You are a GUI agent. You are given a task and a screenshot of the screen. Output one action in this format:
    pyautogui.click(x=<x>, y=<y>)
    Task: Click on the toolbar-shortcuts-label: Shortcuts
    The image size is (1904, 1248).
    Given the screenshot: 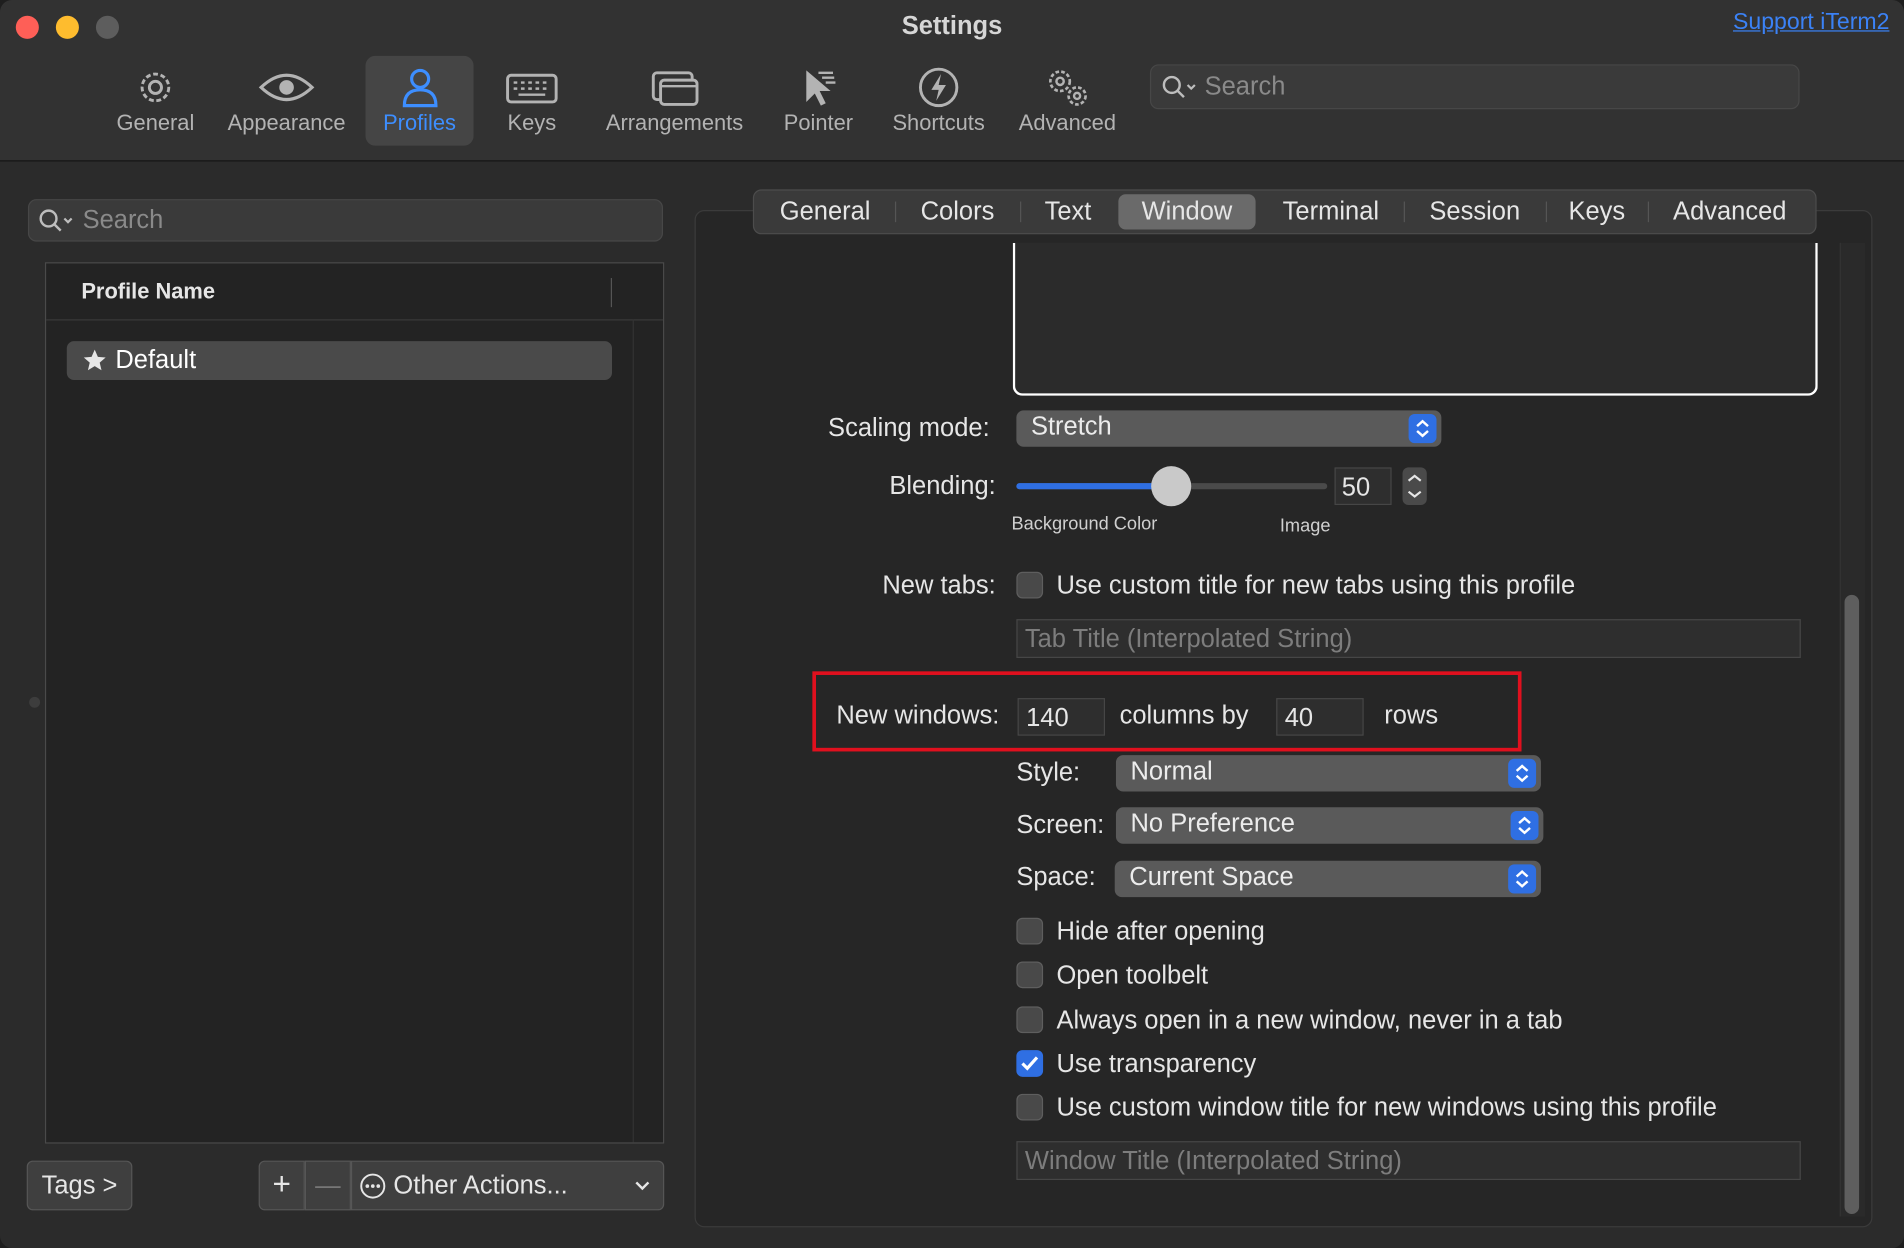 What is the action you would take?
    pyautogui.click(x=938, y=122)
    